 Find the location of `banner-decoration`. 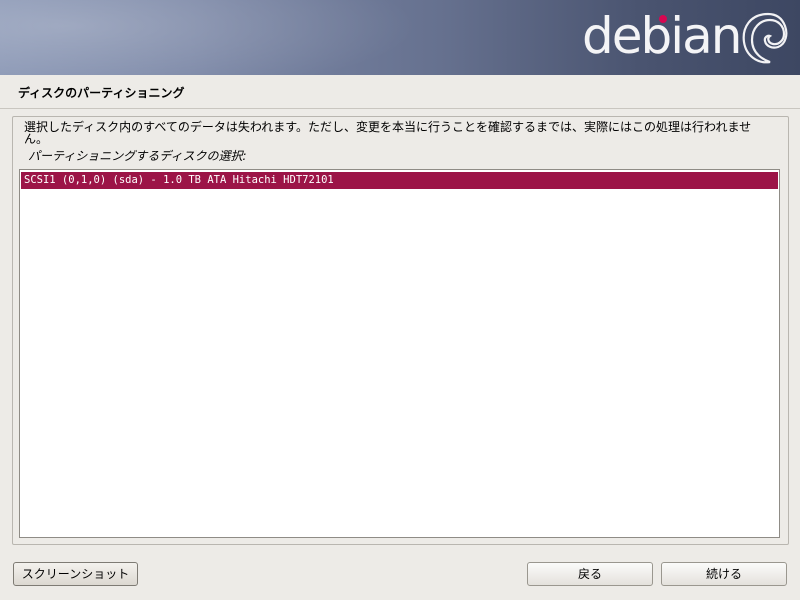

banner-decoration is located at coordinates (240, 37).